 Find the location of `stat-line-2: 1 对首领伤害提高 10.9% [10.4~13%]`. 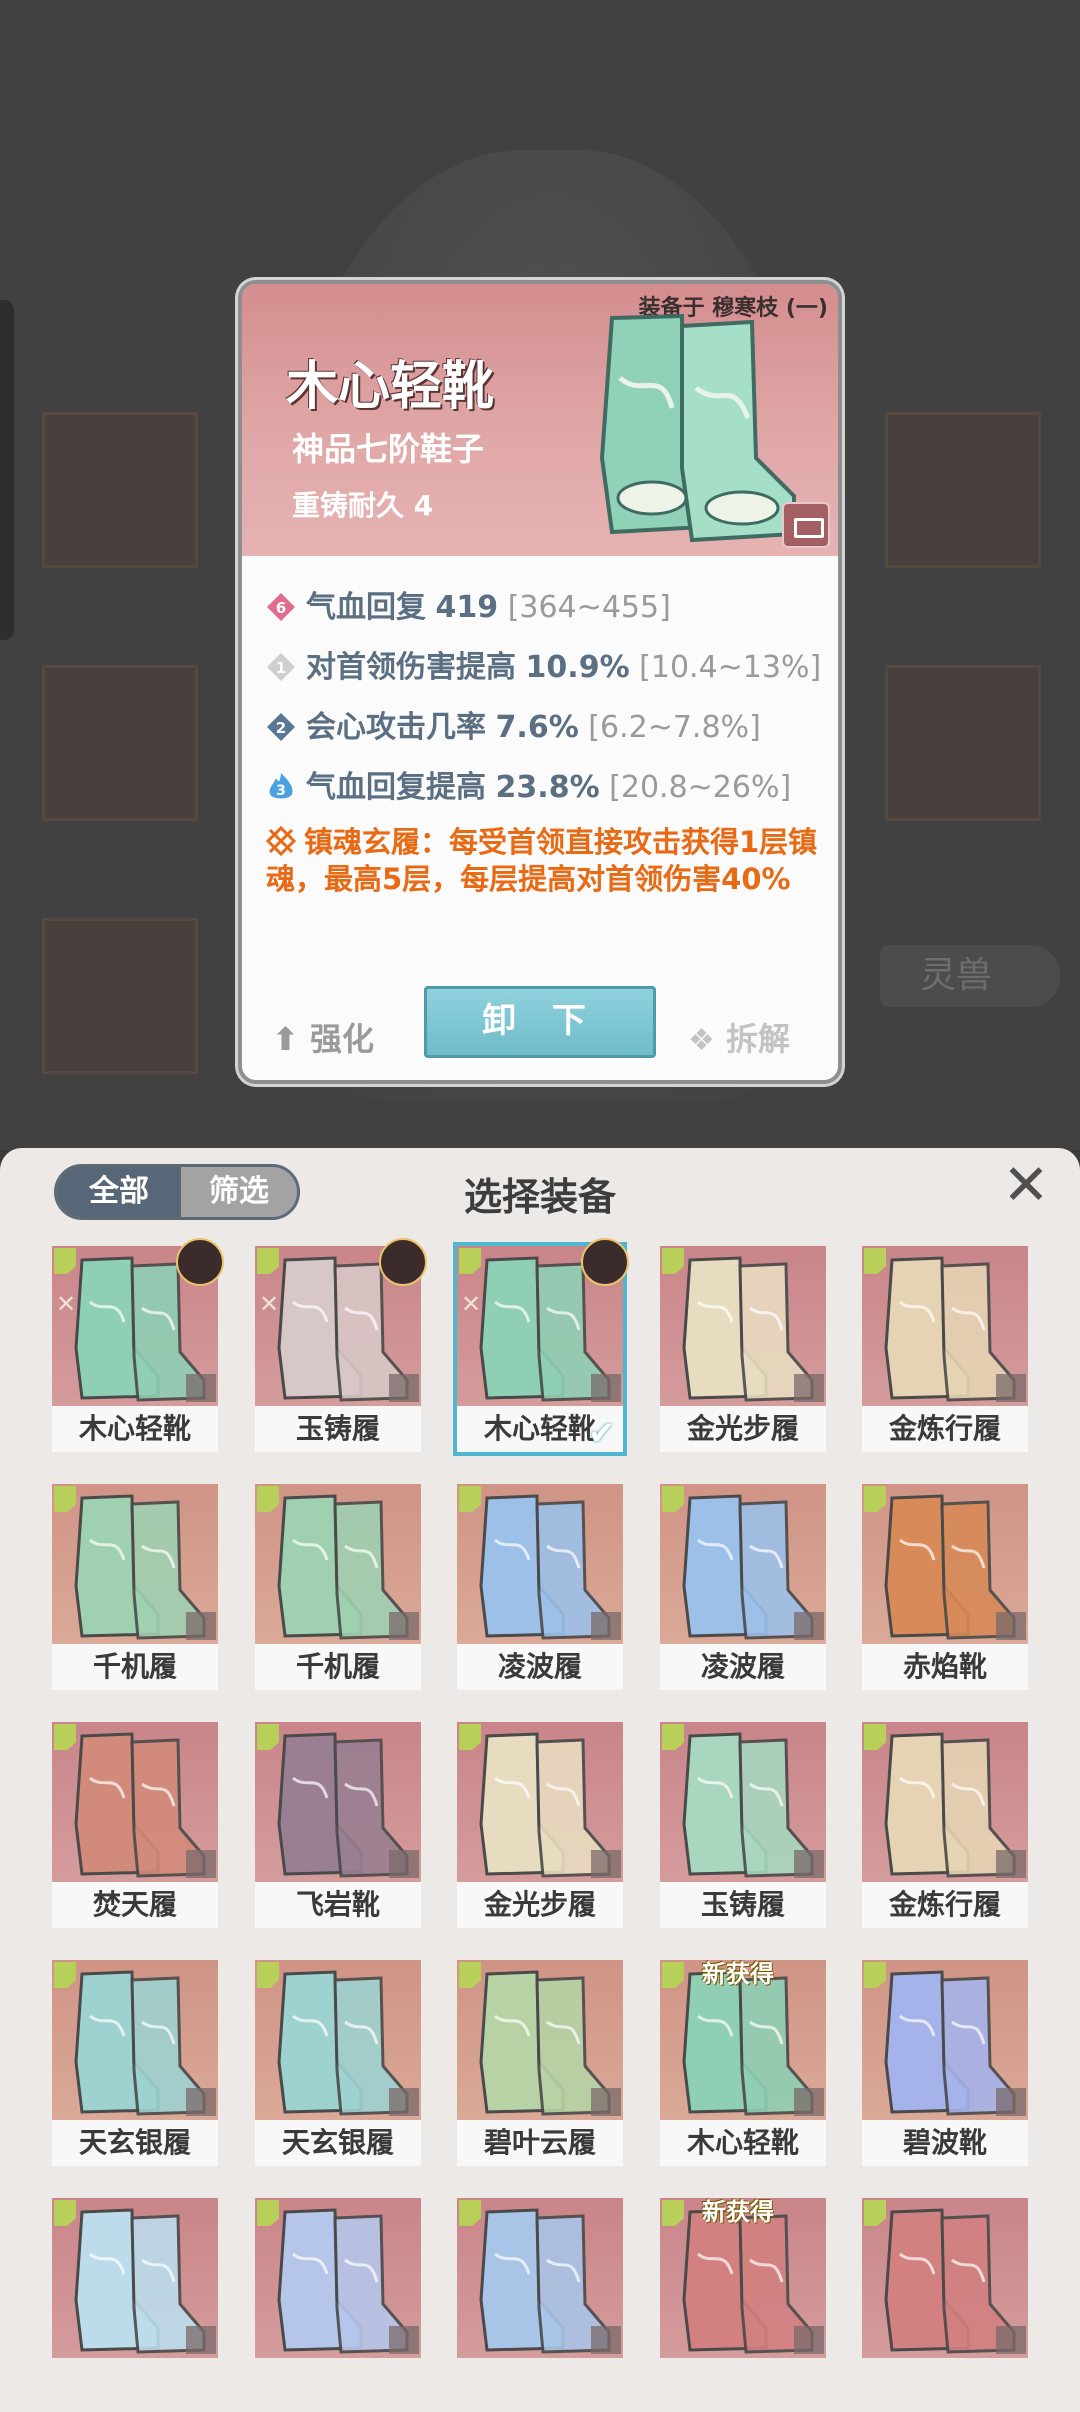

stat-line-2: 1 对首领伤害提高 10.9% [10.4~13%] is located at coordinates (543, 664).